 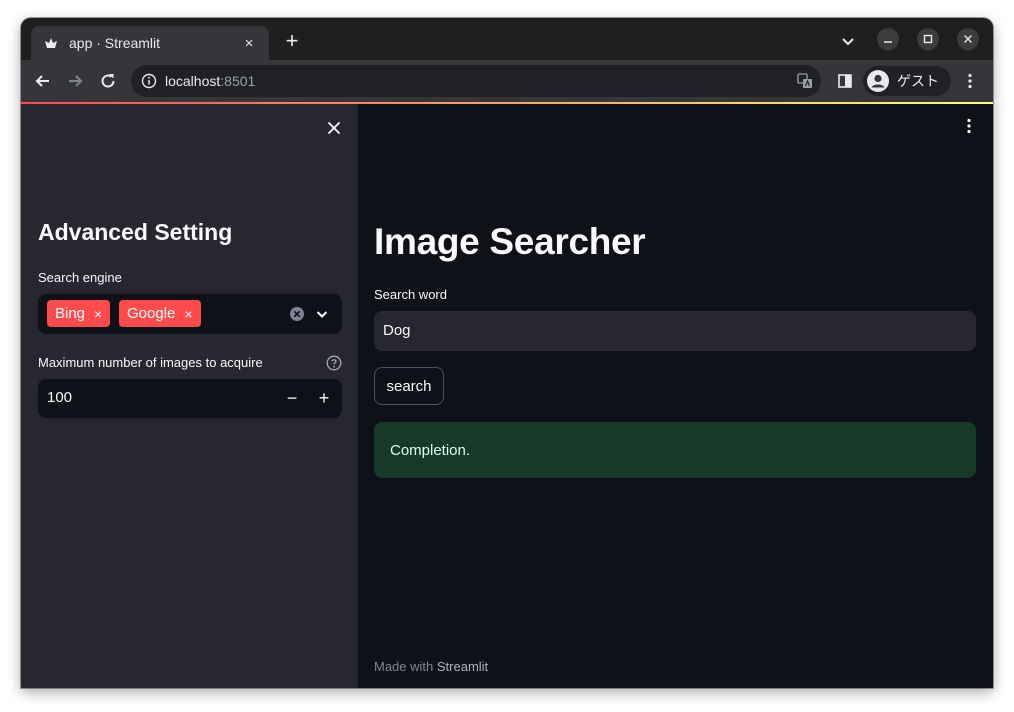 What do you see at coordinates (292, 41) in the screenshot?
I see `new-tab-button: +` at bounding box center [292, 41].